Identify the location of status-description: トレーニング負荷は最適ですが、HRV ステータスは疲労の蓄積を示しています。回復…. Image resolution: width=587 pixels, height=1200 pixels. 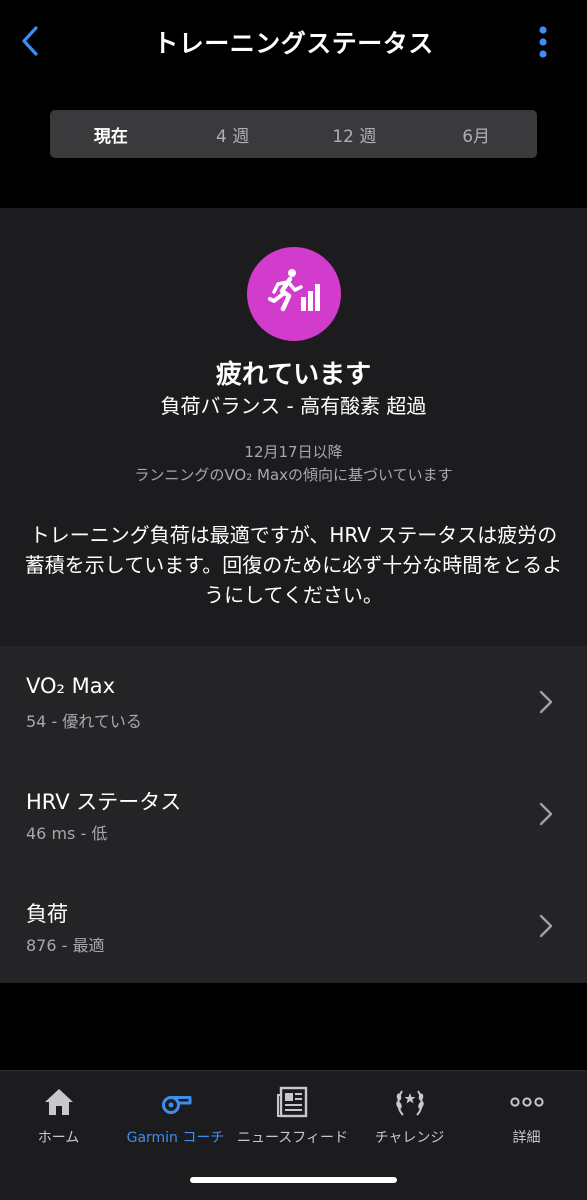
(293, 565).